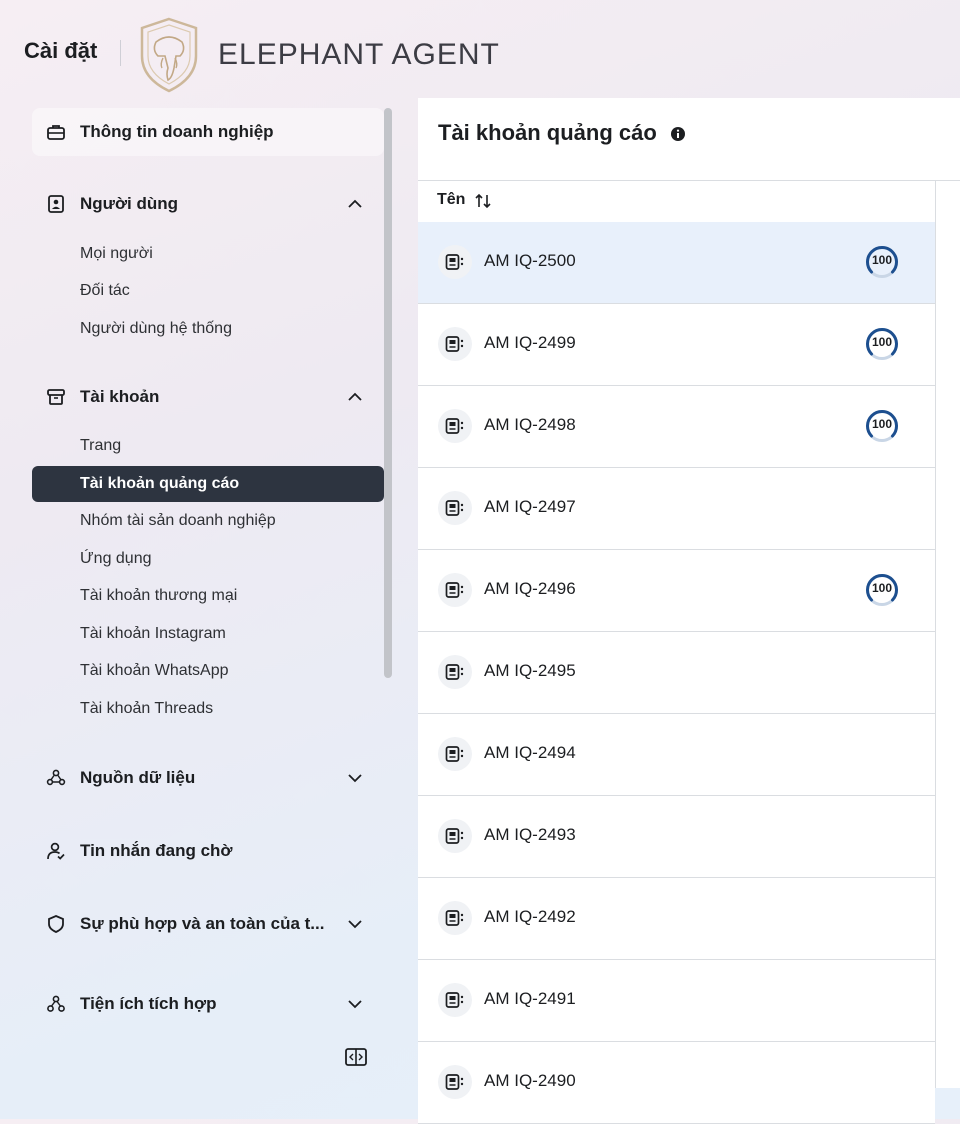  I want to click on sidebar-item-pages: Trang, so click(208, 446).